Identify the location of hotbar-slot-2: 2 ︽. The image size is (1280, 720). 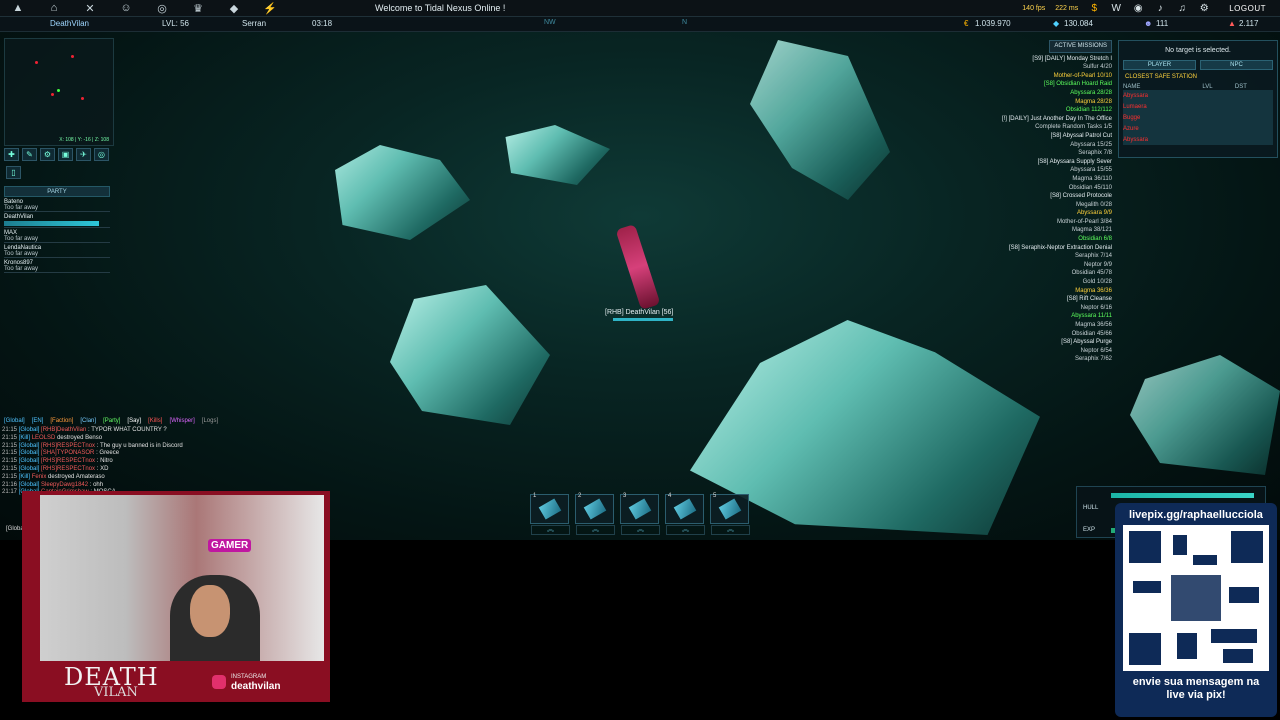
(595, 514).